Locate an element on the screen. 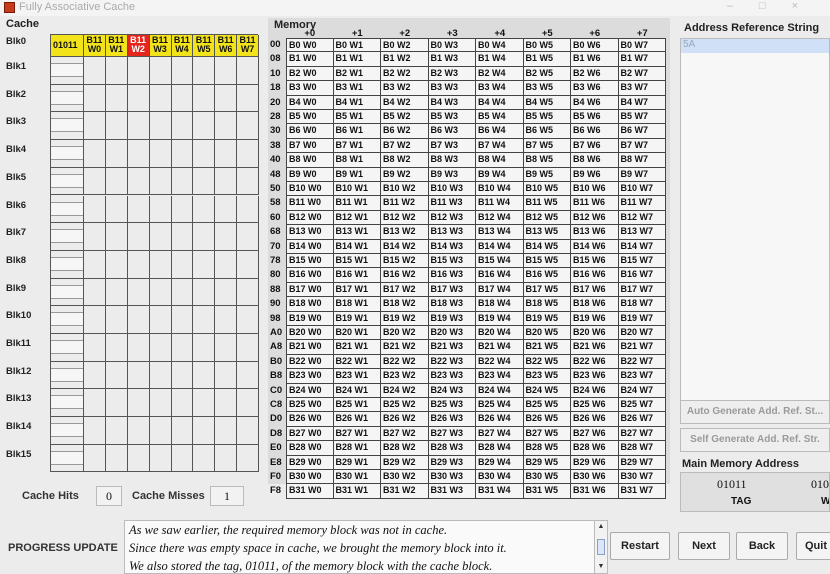  memory-cell: B2 W7 is located at coordinates (642, 74).